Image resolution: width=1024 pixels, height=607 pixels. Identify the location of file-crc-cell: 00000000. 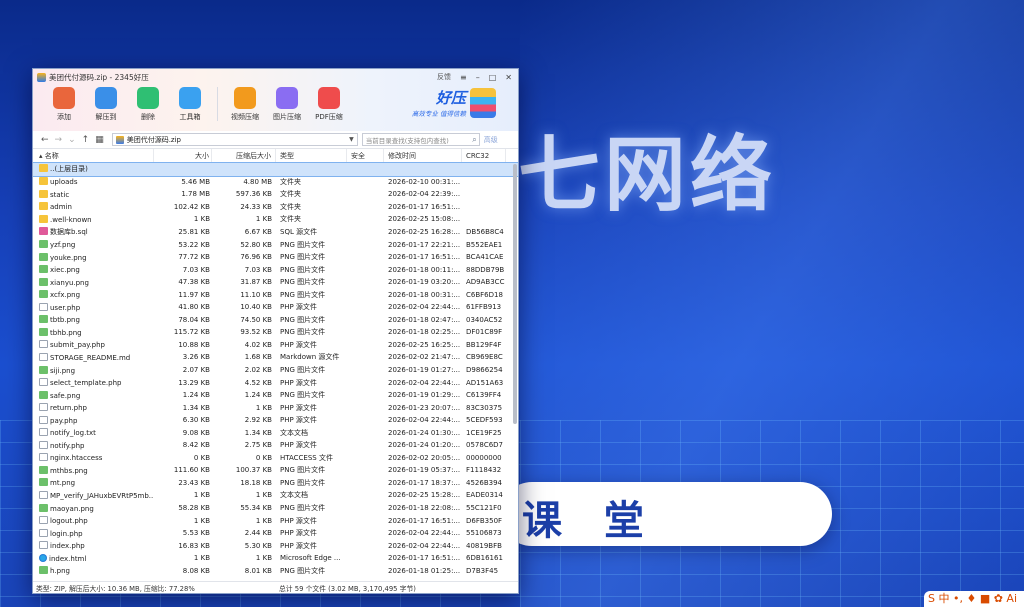
(484, 457).